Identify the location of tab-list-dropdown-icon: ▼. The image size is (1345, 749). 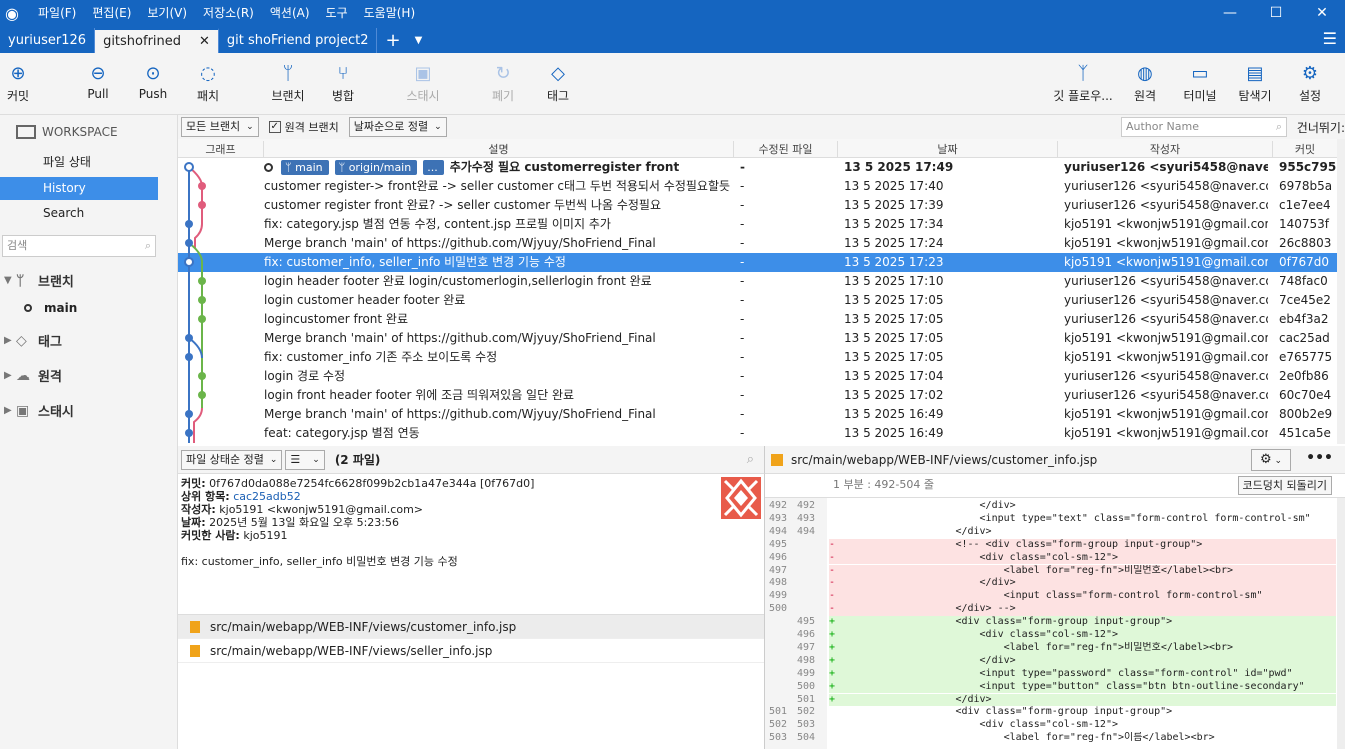
(419, 40).